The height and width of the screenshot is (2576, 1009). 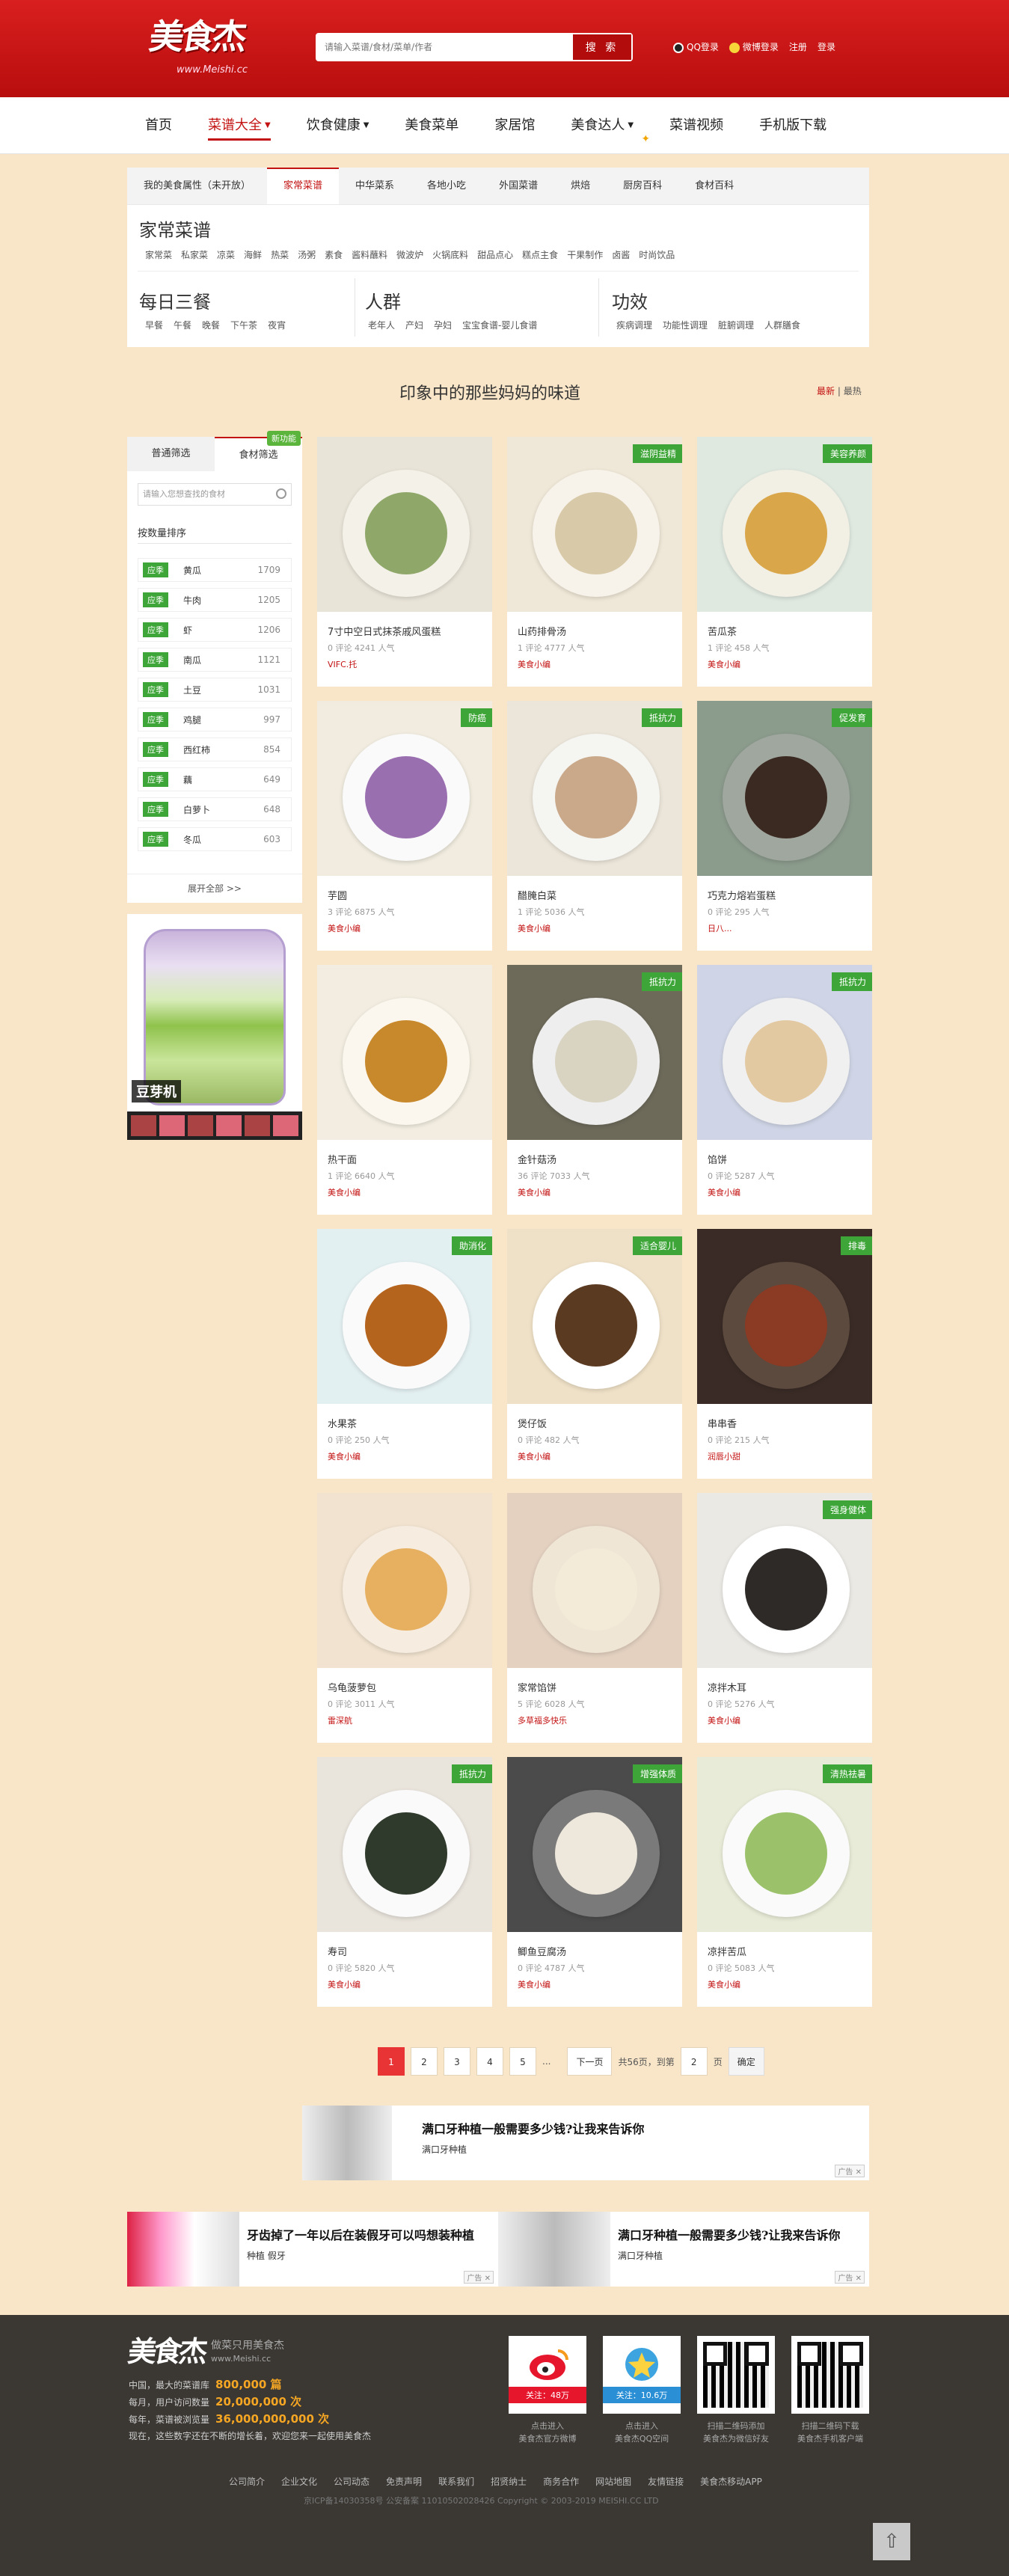 What do you see at coordinates (784, 788) in the screenshot?
I see `recipe-image: 促发育` at bounding box center [784, 788].